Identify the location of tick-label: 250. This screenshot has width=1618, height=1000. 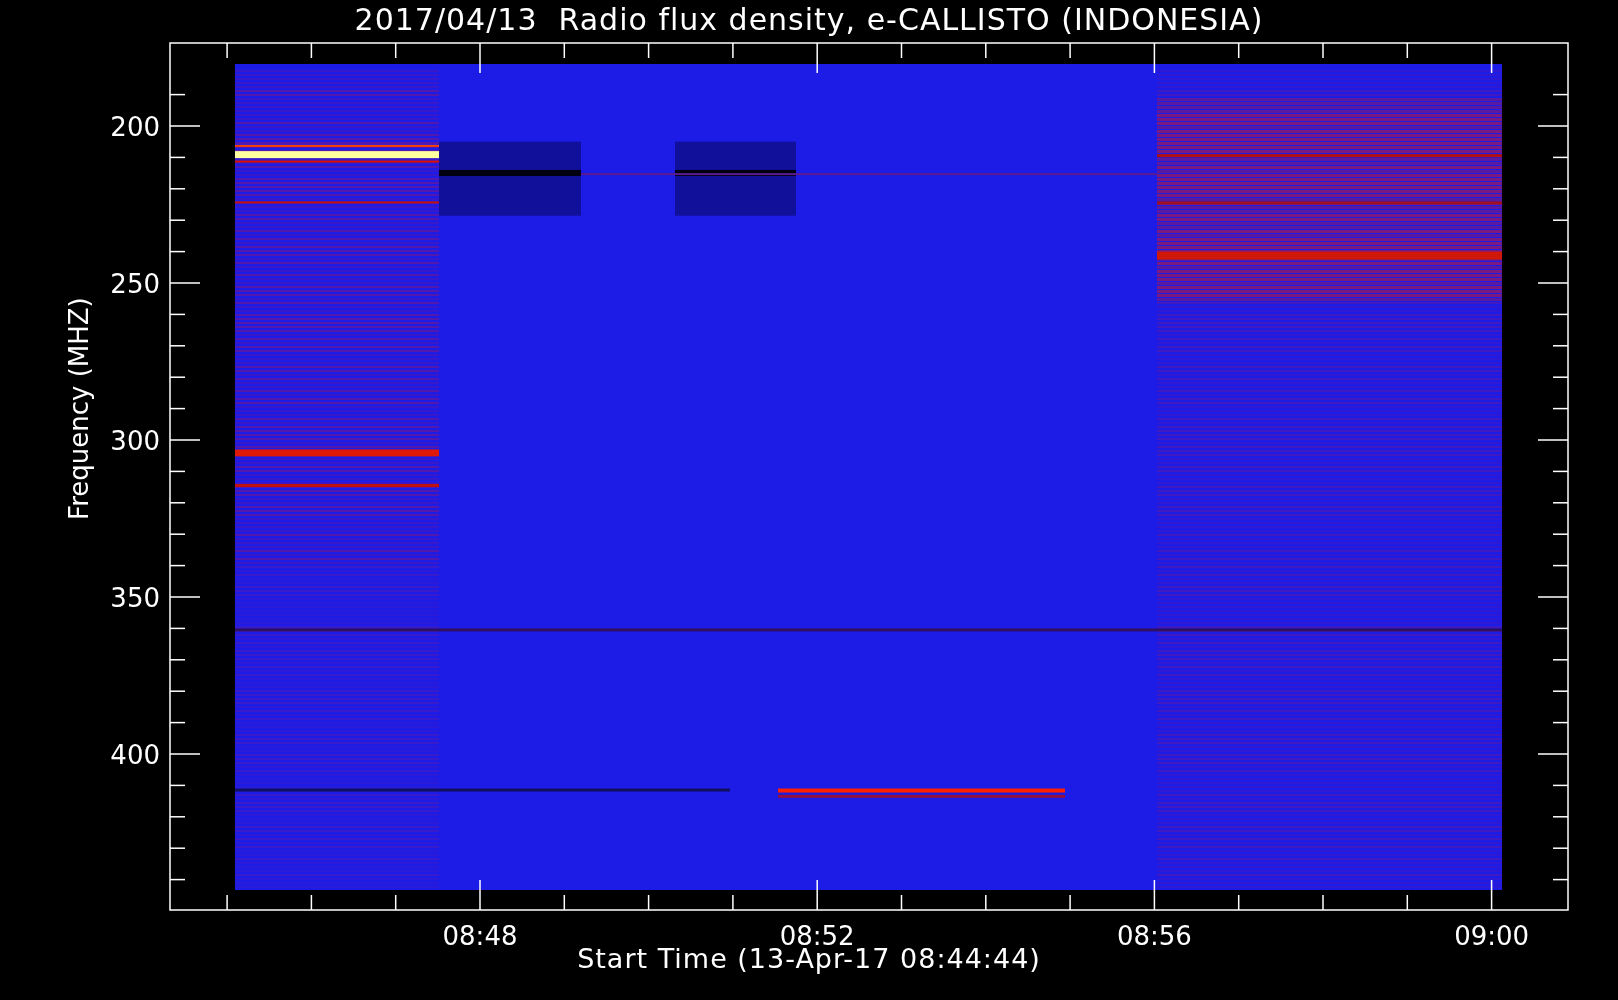
(135, 284).